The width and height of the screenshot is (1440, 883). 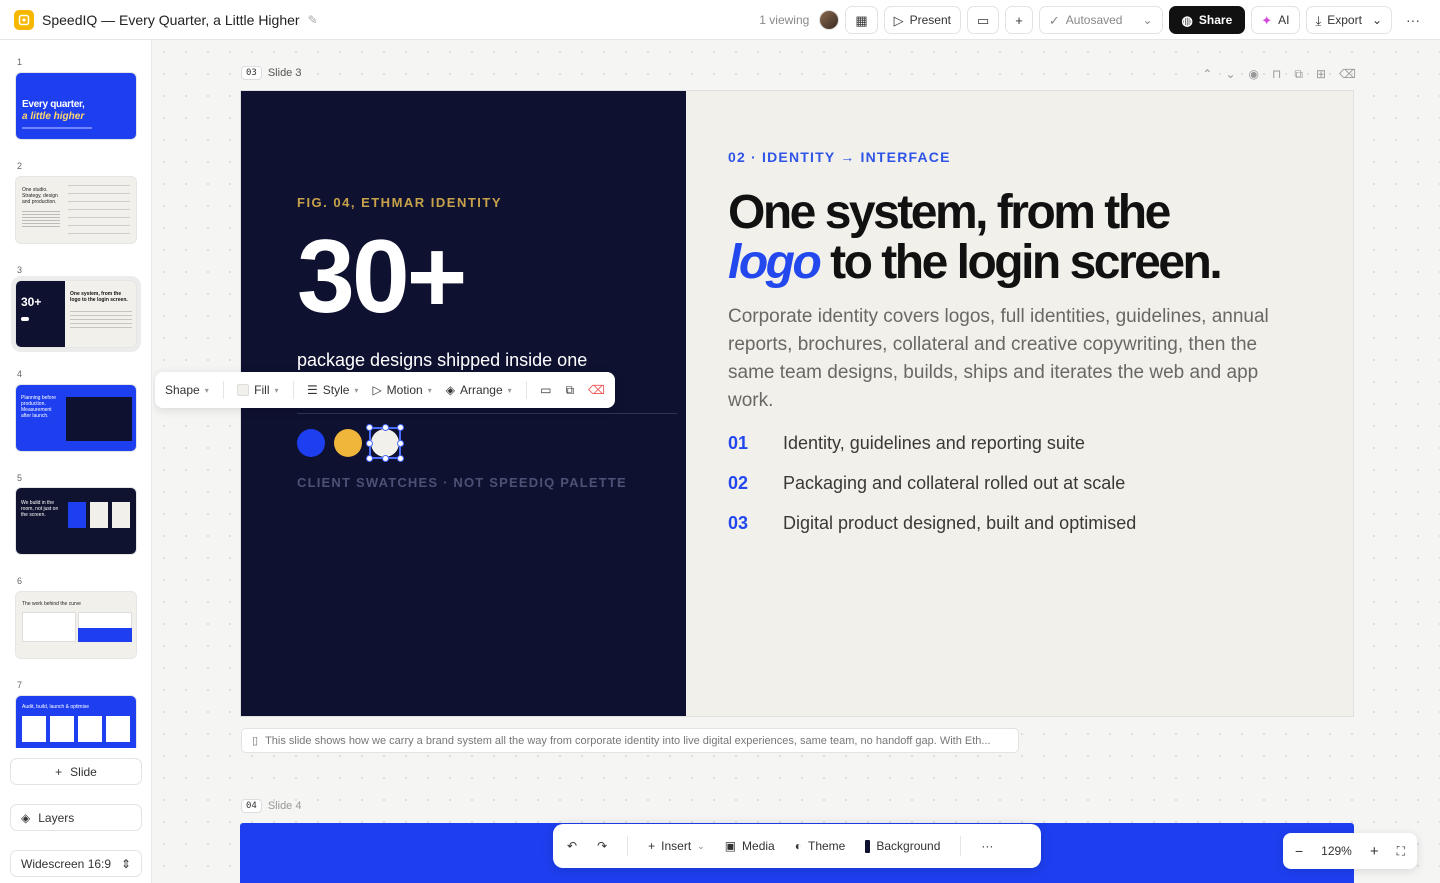 I want to click on app-logo-icon, so click(x=24, y=19).